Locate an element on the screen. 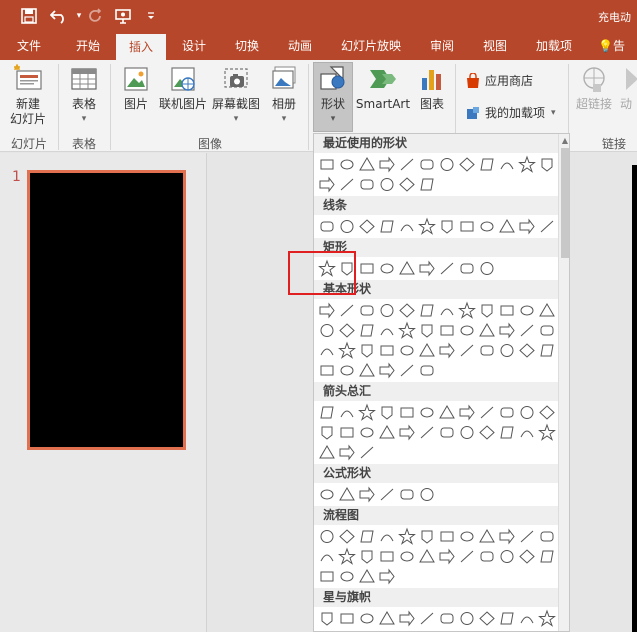 Image resolution: width=637 pixels, height=632 pixels. save-icon is located at coordinates (29, 16).